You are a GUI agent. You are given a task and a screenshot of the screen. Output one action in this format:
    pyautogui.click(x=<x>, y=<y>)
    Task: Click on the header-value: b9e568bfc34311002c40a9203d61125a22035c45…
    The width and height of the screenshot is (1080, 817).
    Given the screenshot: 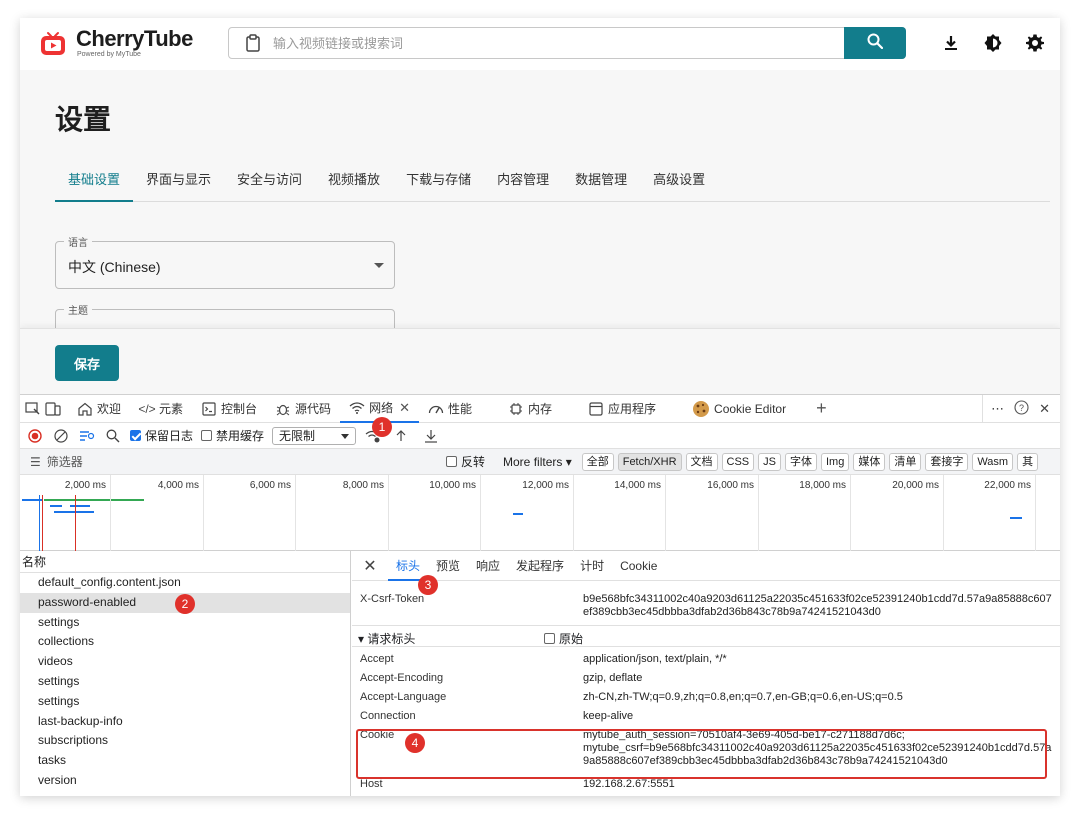 What is the action you would take?
    pyautogui.click(x=817, y=605)
    